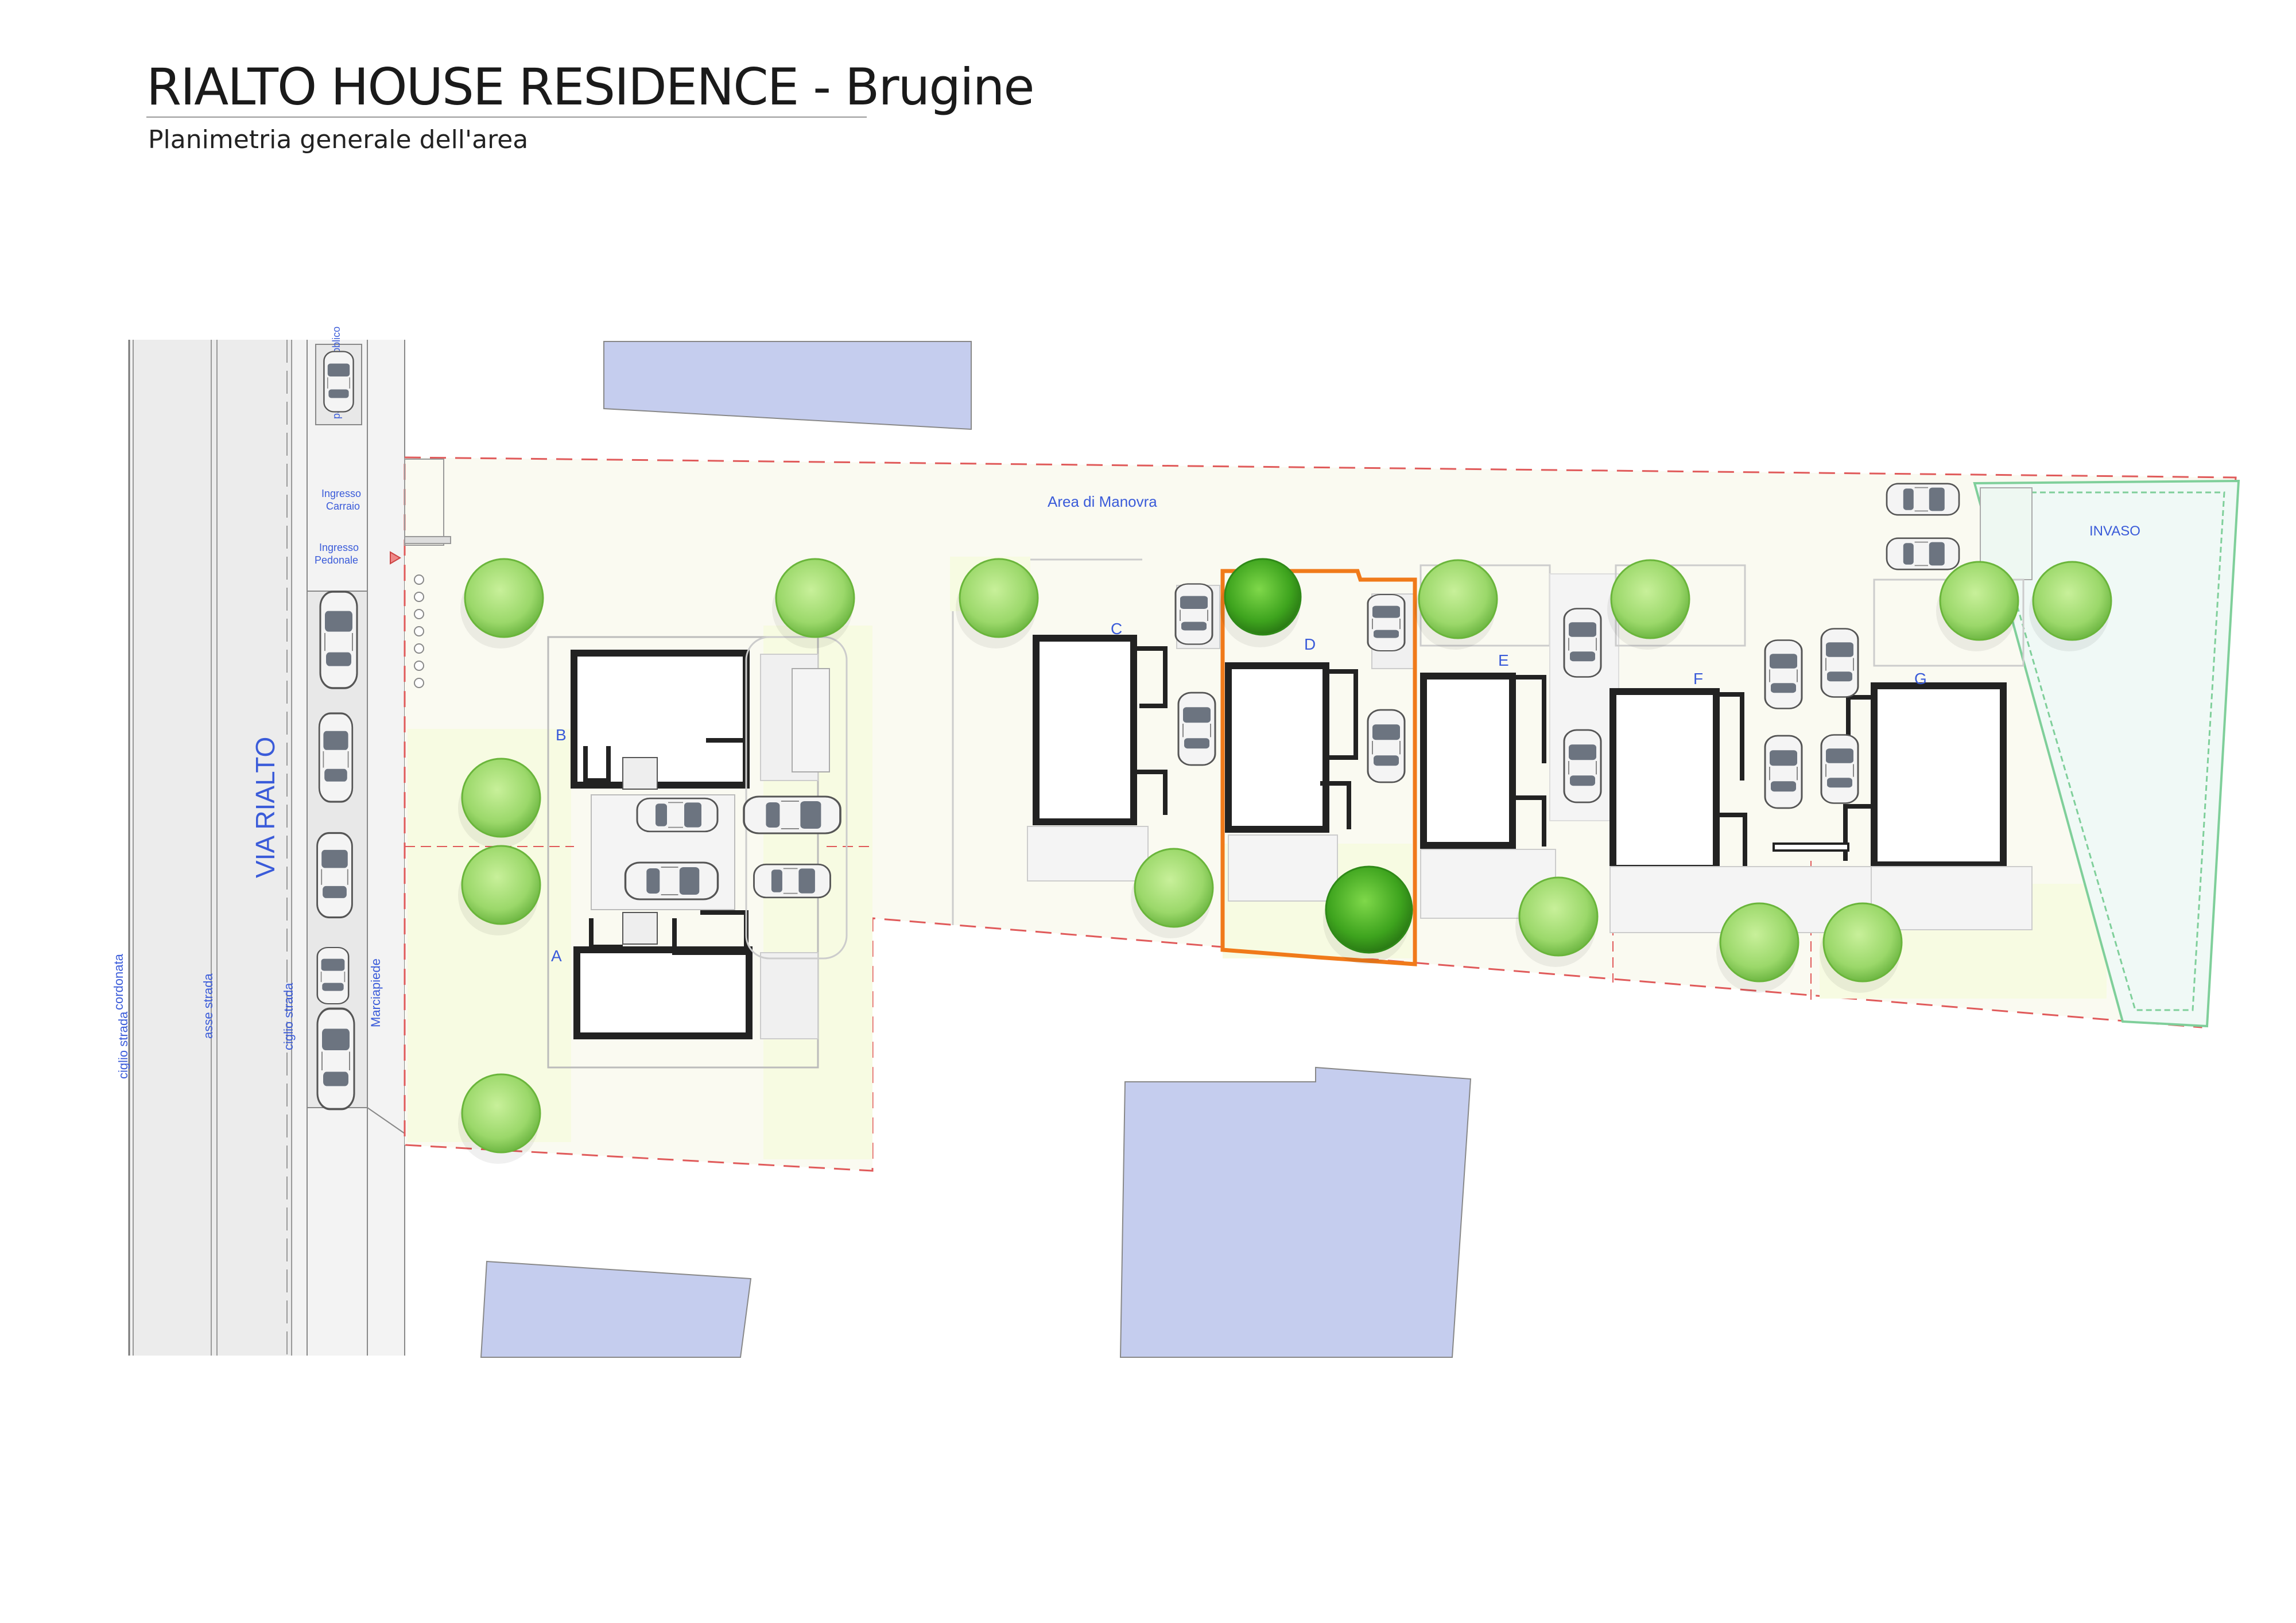  Describe the element at coordinates (561, 735) in the screenshot. I see `unit-label-b: B` at that location.